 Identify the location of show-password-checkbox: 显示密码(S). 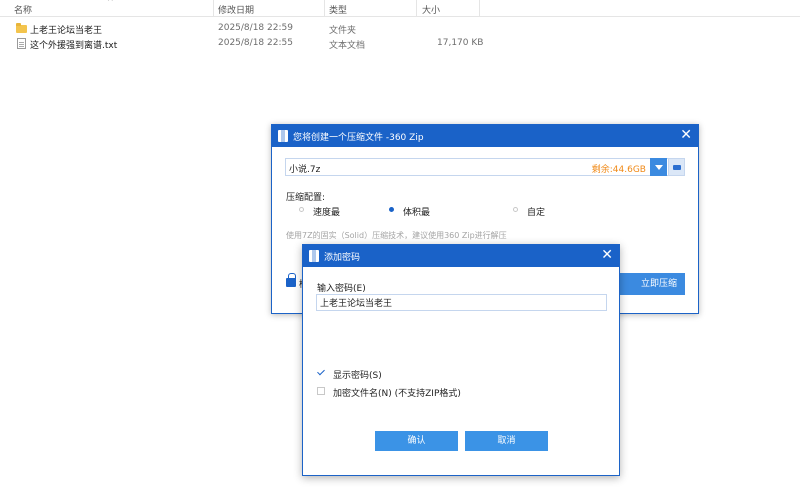
(462, 374).